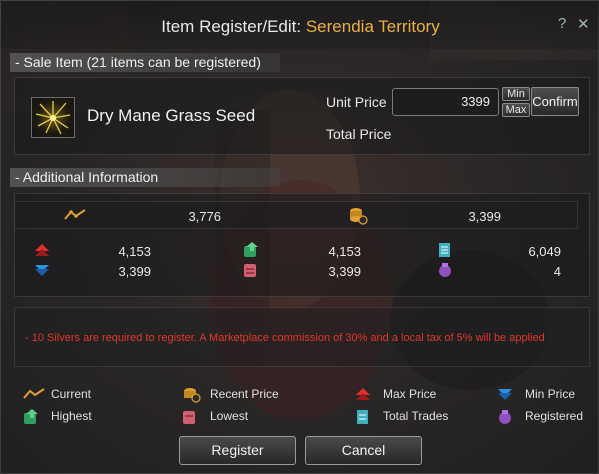  Describe the element at coordinates (363, 450) in the screenshot. I see `cancel-button: Cancel` at that location.